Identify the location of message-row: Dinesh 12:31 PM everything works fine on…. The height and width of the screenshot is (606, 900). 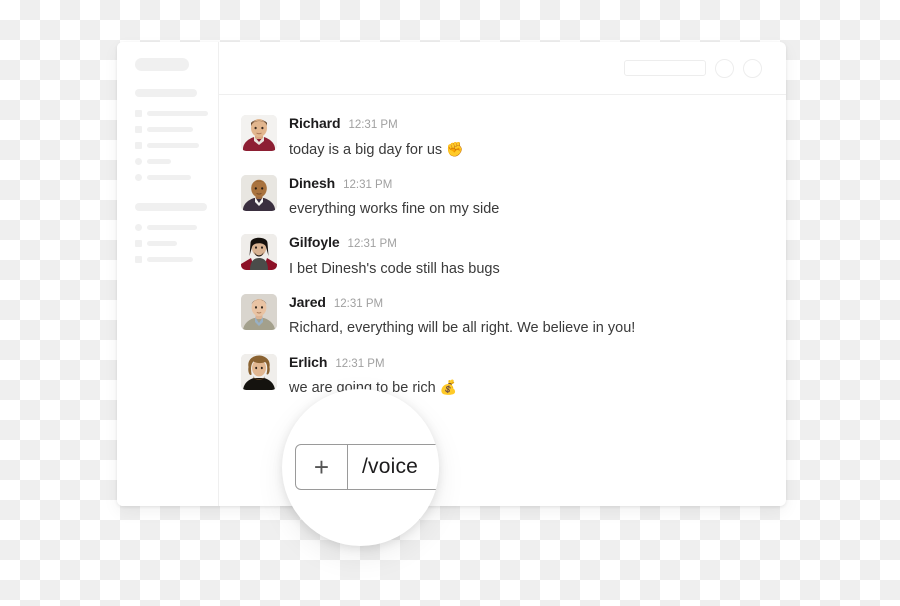
(502, 197).